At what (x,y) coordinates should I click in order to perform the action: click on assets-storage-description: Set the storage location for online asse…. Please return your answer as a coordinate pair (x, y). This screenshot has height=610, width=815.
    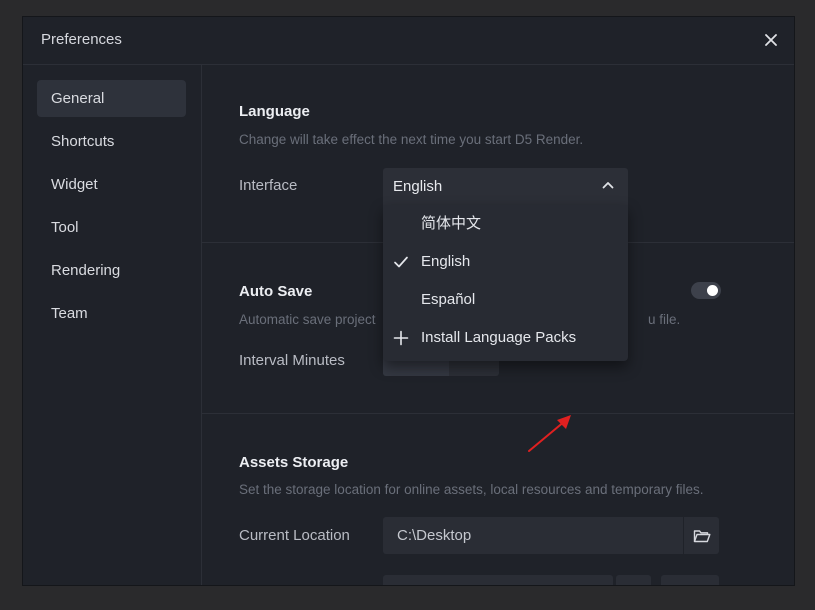
    Looking at the image, I should click on (471, 489).